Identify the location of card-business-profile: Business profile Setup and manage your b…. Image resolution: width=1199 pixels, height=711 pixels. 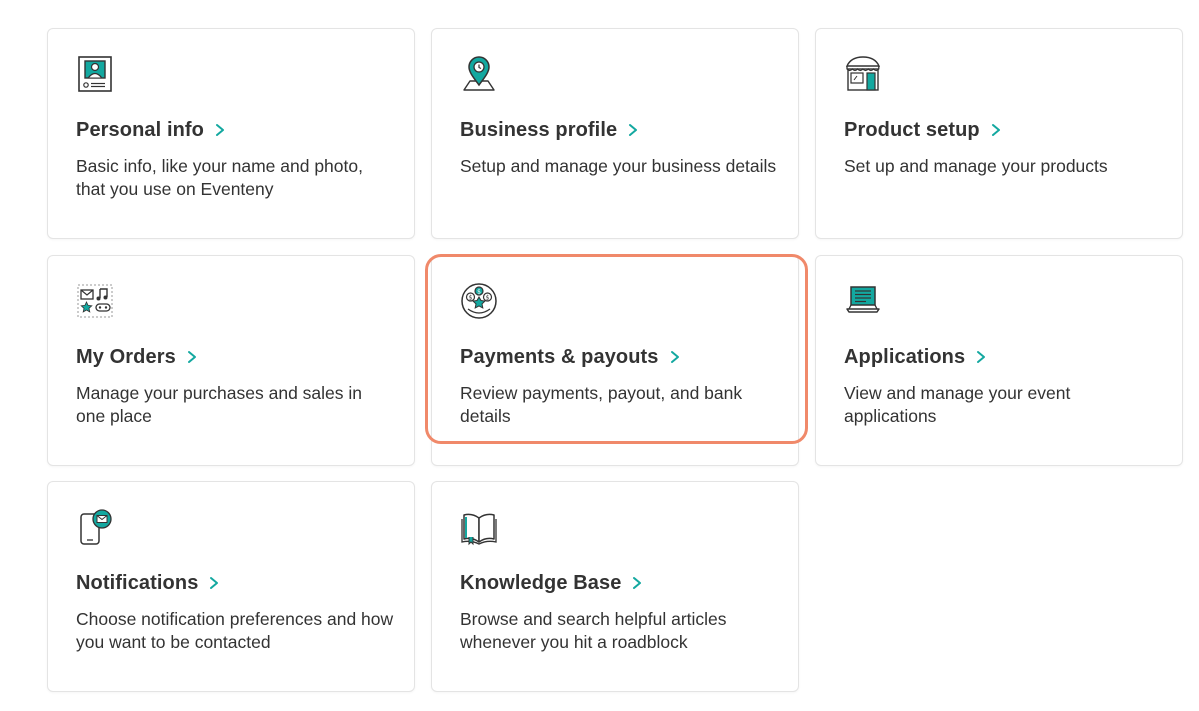
(615, 133).